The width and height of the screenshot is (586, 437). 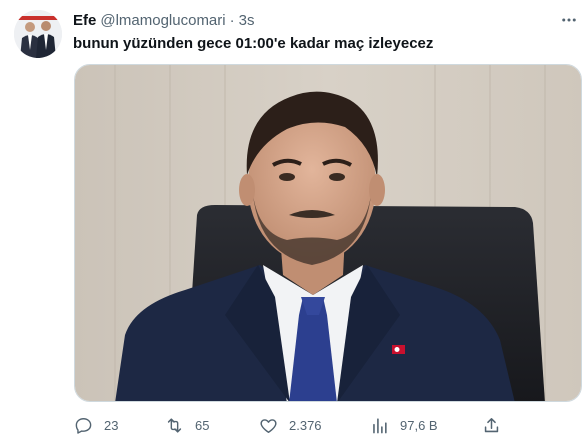 I want to click on share-button, so click(x=491, y=425).